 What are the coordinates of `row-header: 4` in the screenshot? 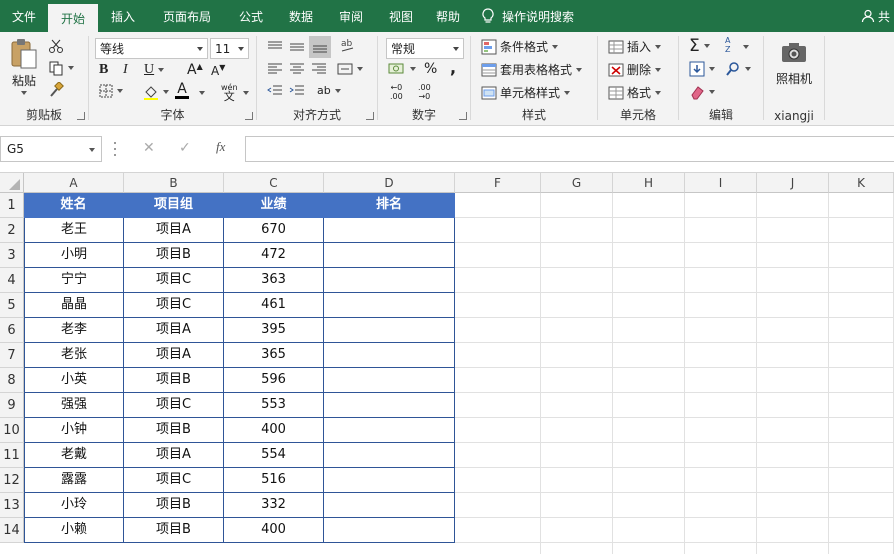 It's located at (12, 280).